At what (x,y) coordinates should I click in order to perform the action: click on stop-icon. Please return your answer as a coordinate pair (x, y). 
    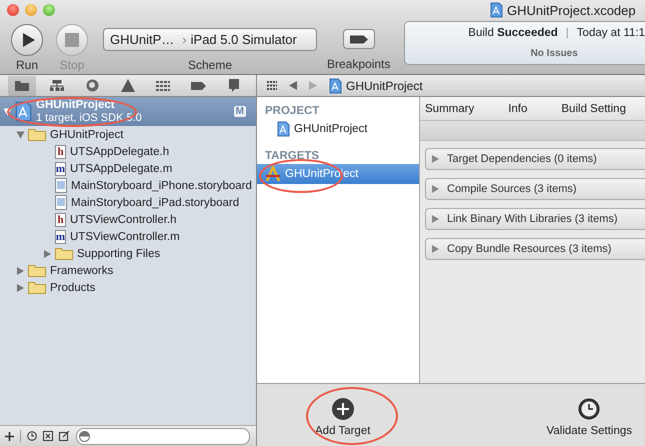
    Looking at the image, I should click on (72, 40).